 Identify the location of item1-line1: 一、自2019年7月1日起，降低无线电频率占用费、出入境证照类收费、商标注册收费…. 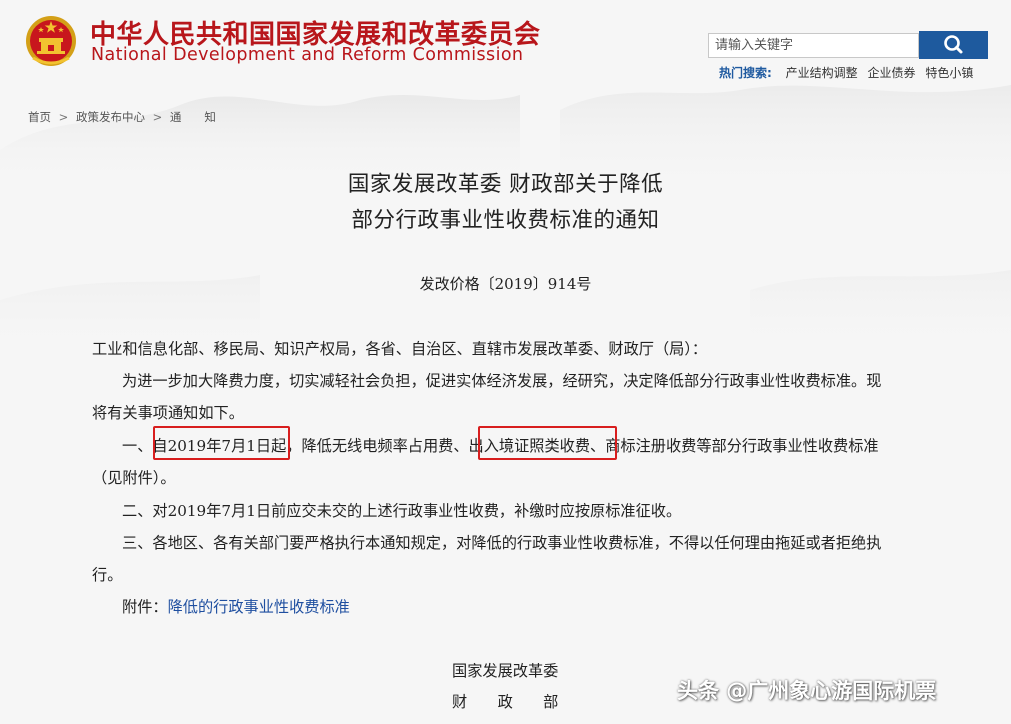
(500, 445).